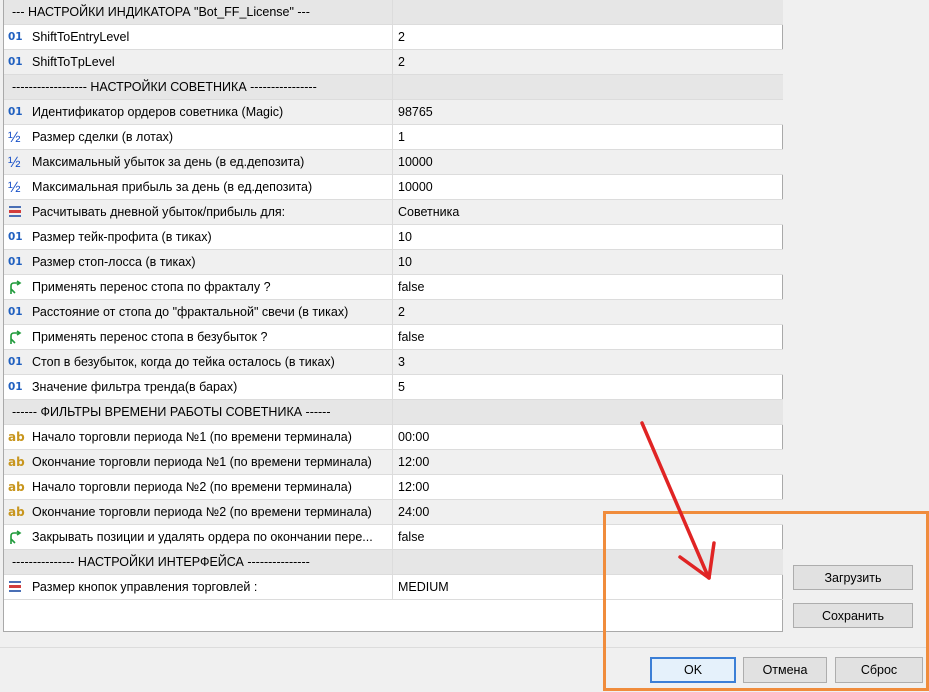  Describe the element at coordinates (678, 500) in the screenshot. I see `red-arrow-annotation` at that location.